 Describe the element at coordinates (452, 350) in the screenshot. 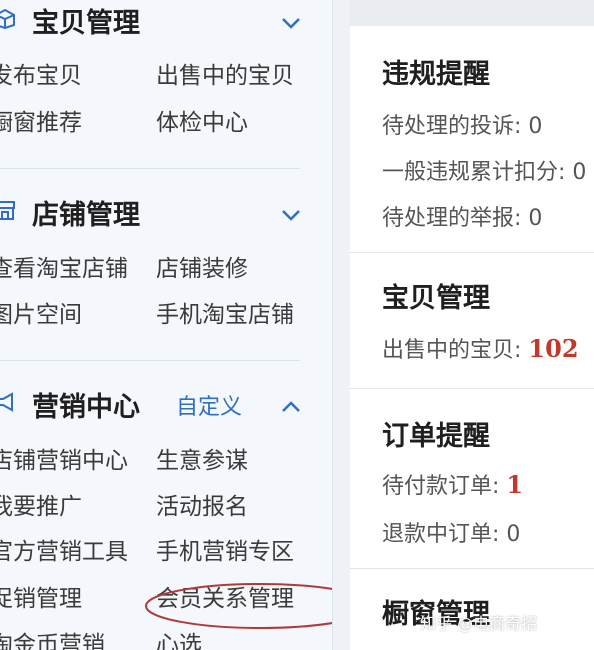

I see `row-label: 出售中的宝贝:` at that location.